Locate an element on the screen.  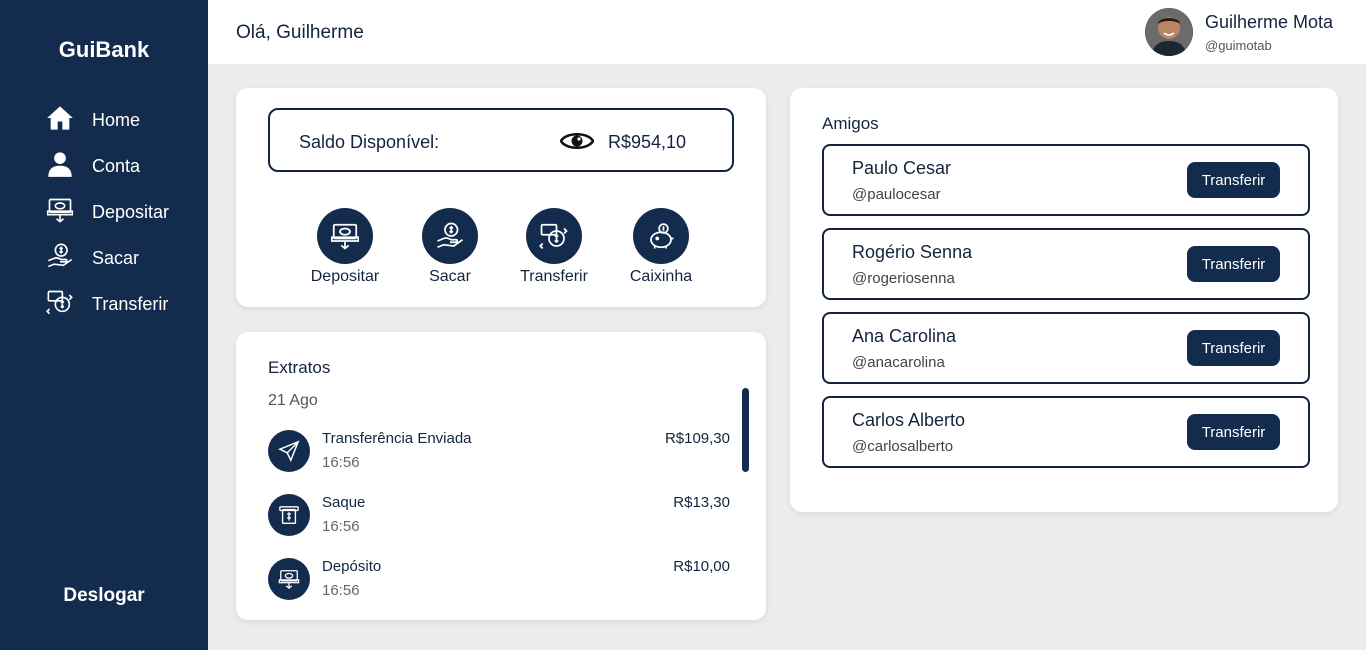
top-header: Olá, Guilherme Guilherme Mota @guimotab is located at coordinates (787, 32).